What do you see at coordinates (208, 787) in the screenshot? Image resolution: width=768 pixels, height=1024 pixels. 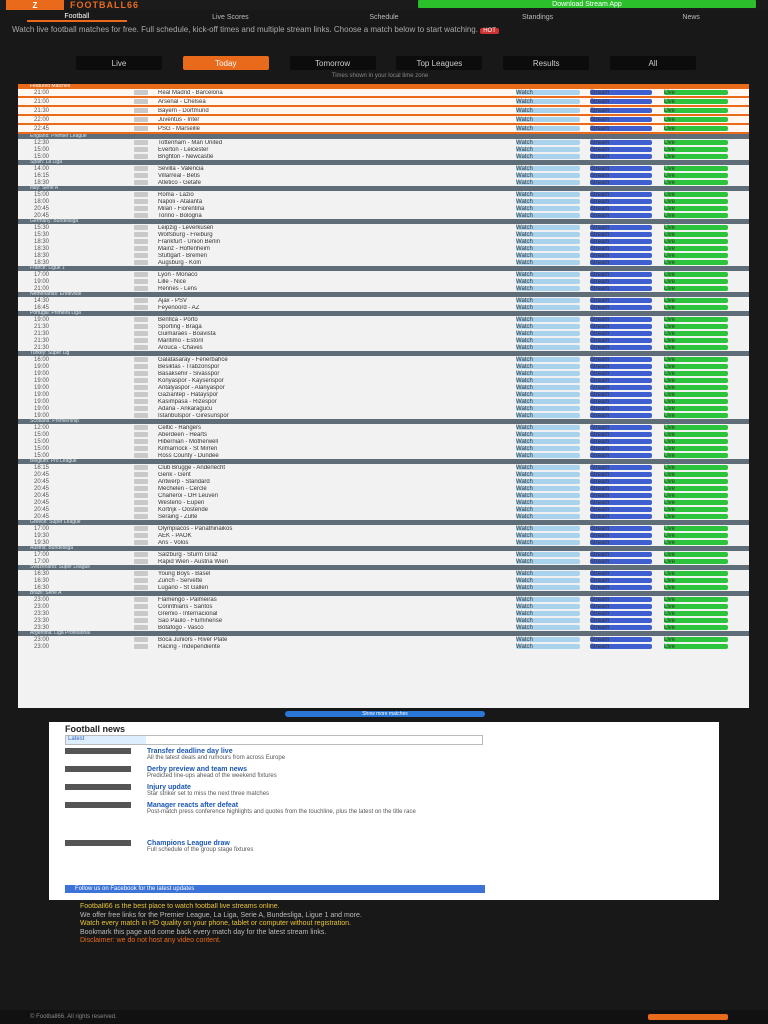 I see `news-headline: Injury update` at bounding box center [208, 787].